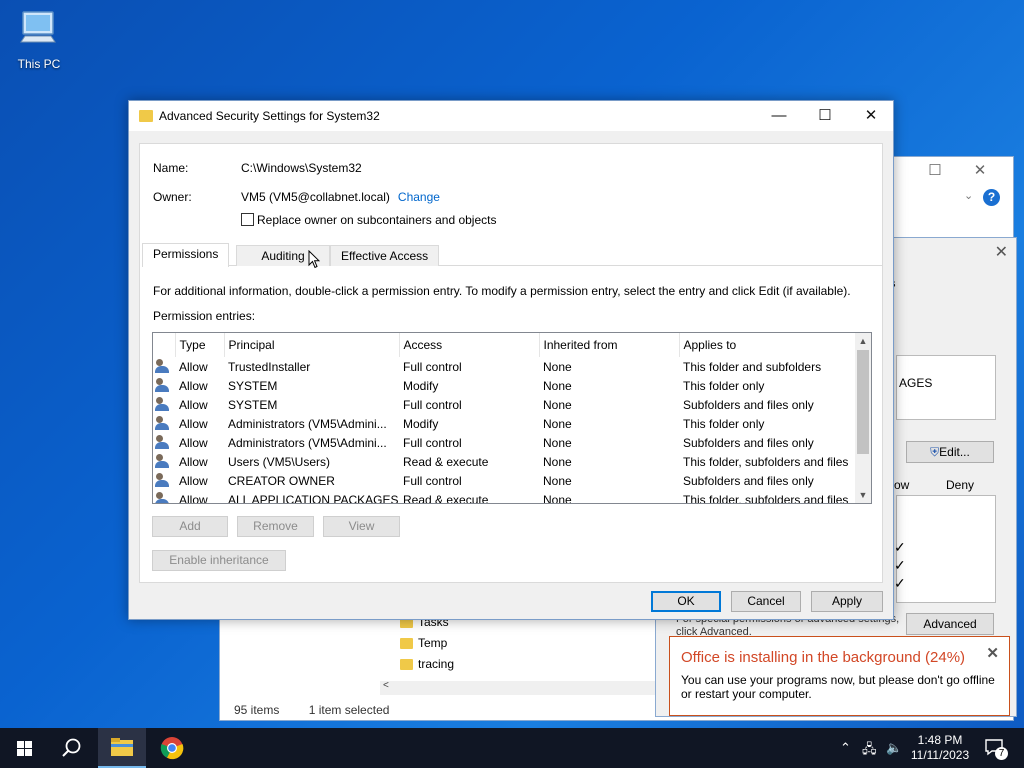 This screenshot has height=768, width=1024. I want to click on scroll-down-icon: ▼, so click(863, 495).